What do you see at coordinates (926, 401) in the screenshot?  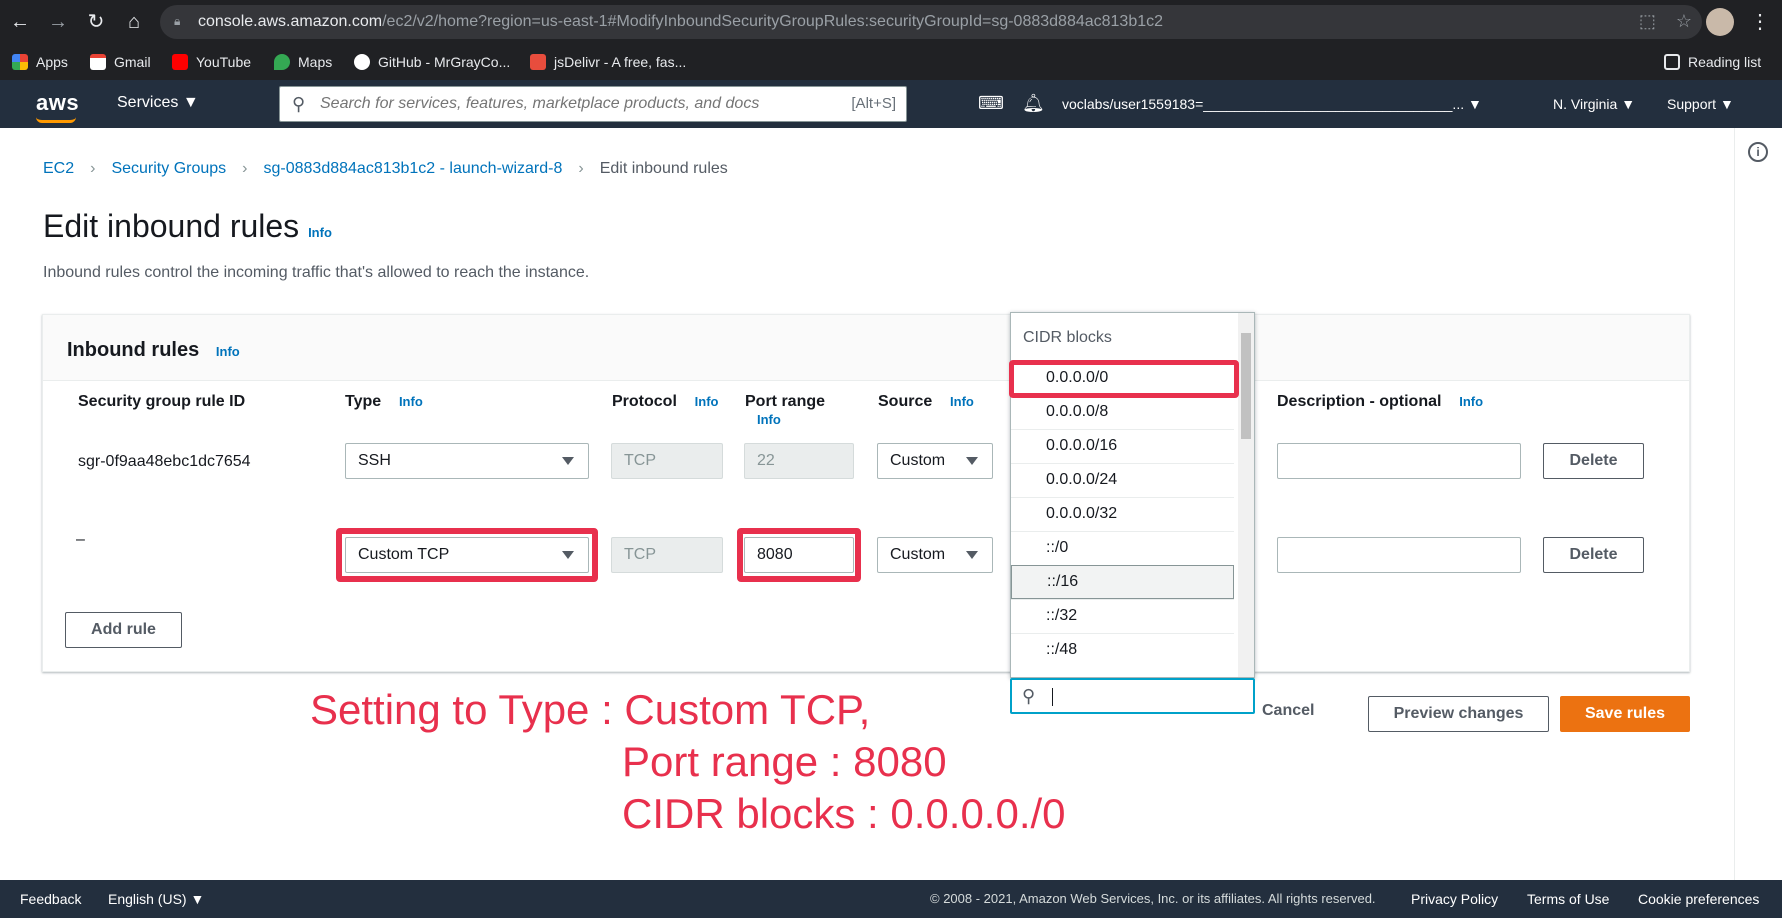 I see `col-header-source: Source Info` at bounding box center [926, 401].